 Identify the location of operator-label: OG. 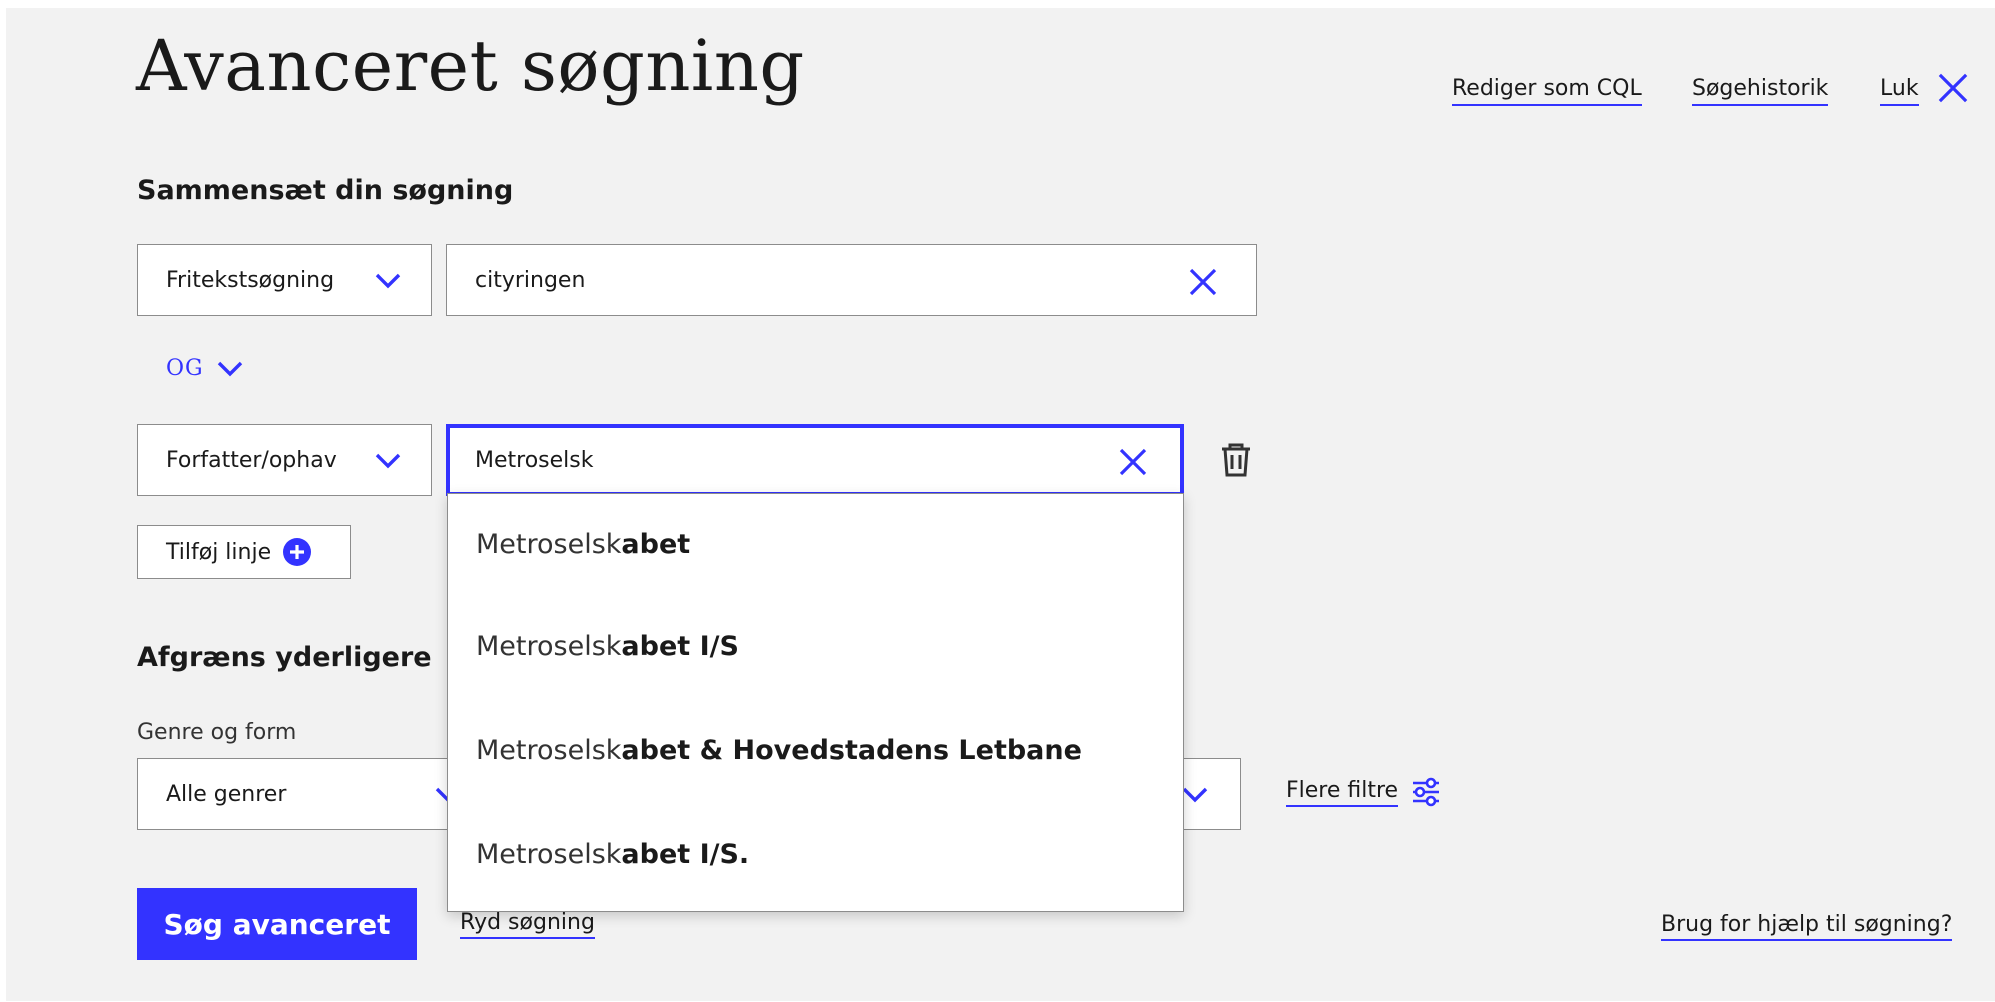
(185, 368).